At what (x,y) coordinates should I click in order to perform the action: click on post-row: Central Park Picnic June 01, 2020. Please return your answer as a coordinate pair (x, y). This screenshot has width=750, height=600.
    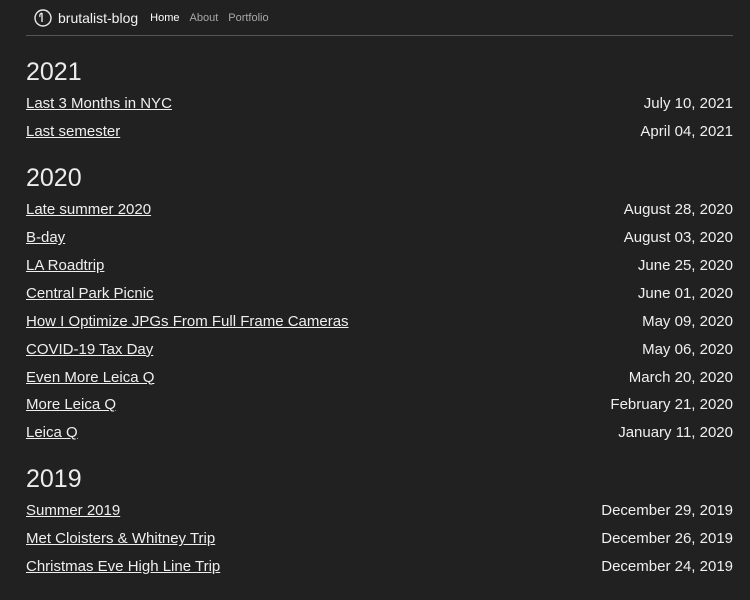
    Looking at the image, I should click on (379, 293).